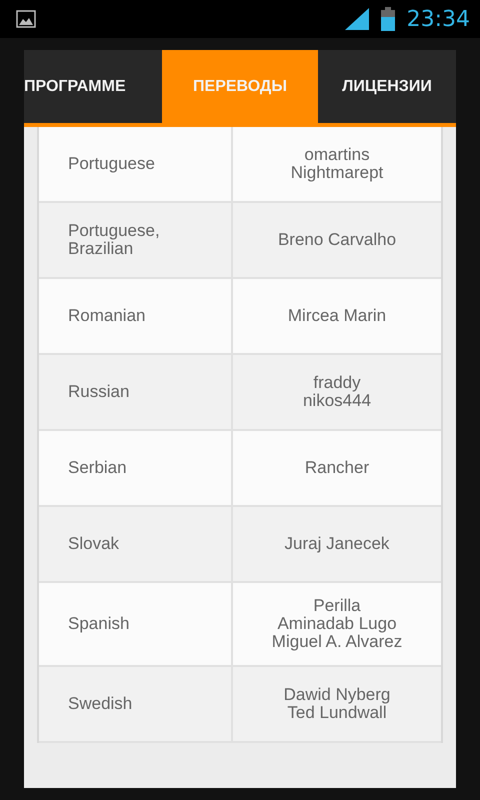 The image size is (480, 800). Describe the element at coordinates (136, 544) in the screenshot. I see `language-cell: Slovak` at that location.